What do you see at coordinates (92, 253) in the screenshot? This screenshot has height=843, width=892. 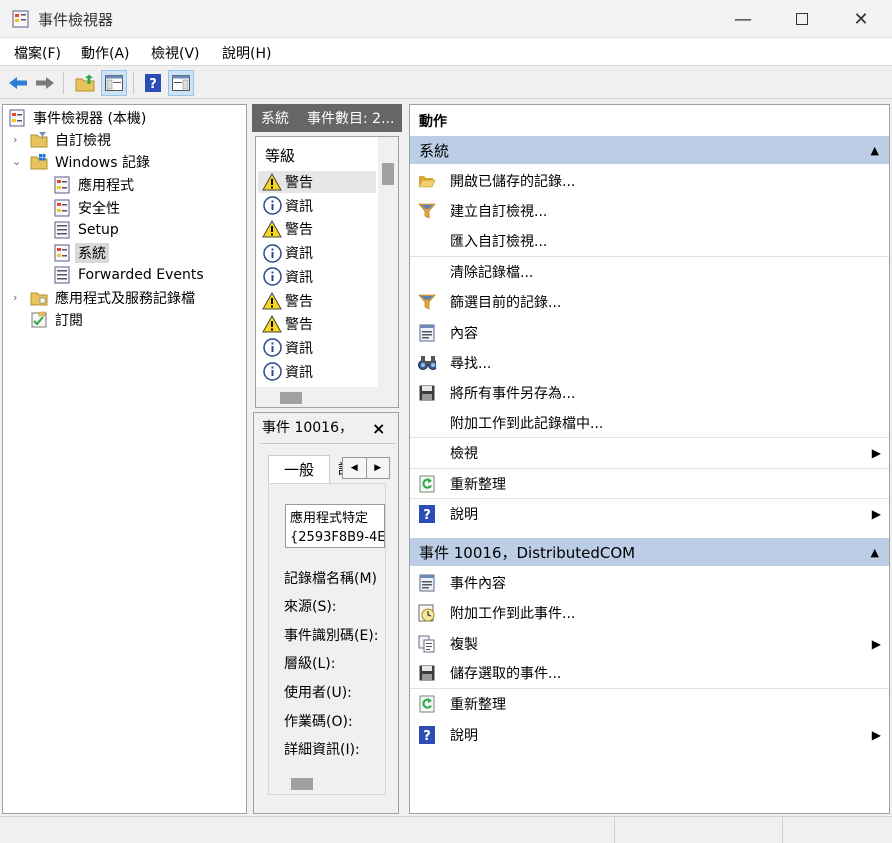 I see `tree-label: 系統` at bounding box center [92, 253].